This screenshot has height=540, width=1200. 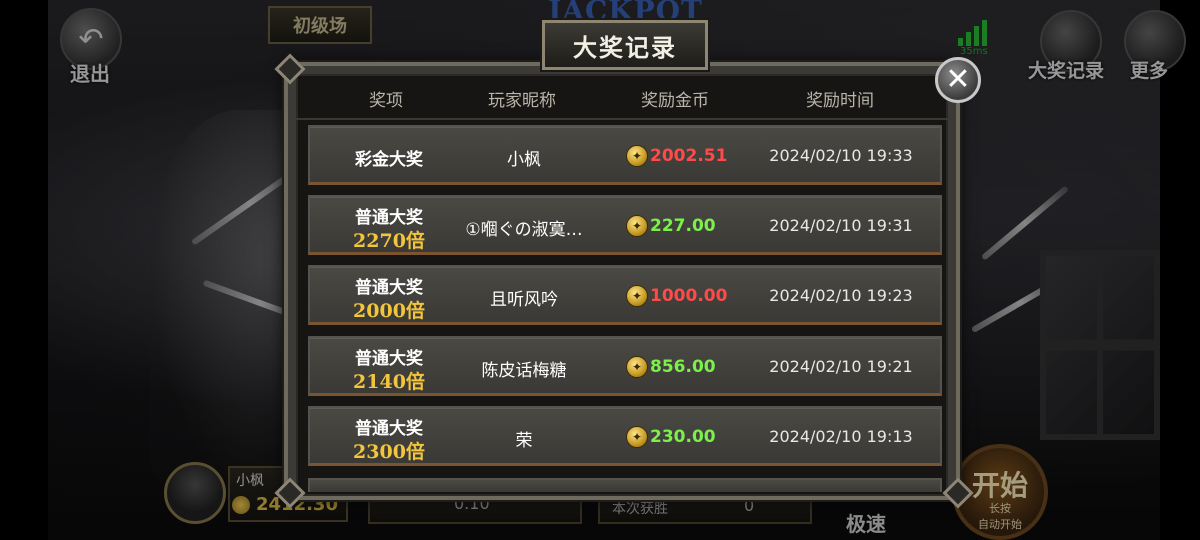 I want to click on reward-time: 2024/02/10 19:13, so click(x=841, y=436).